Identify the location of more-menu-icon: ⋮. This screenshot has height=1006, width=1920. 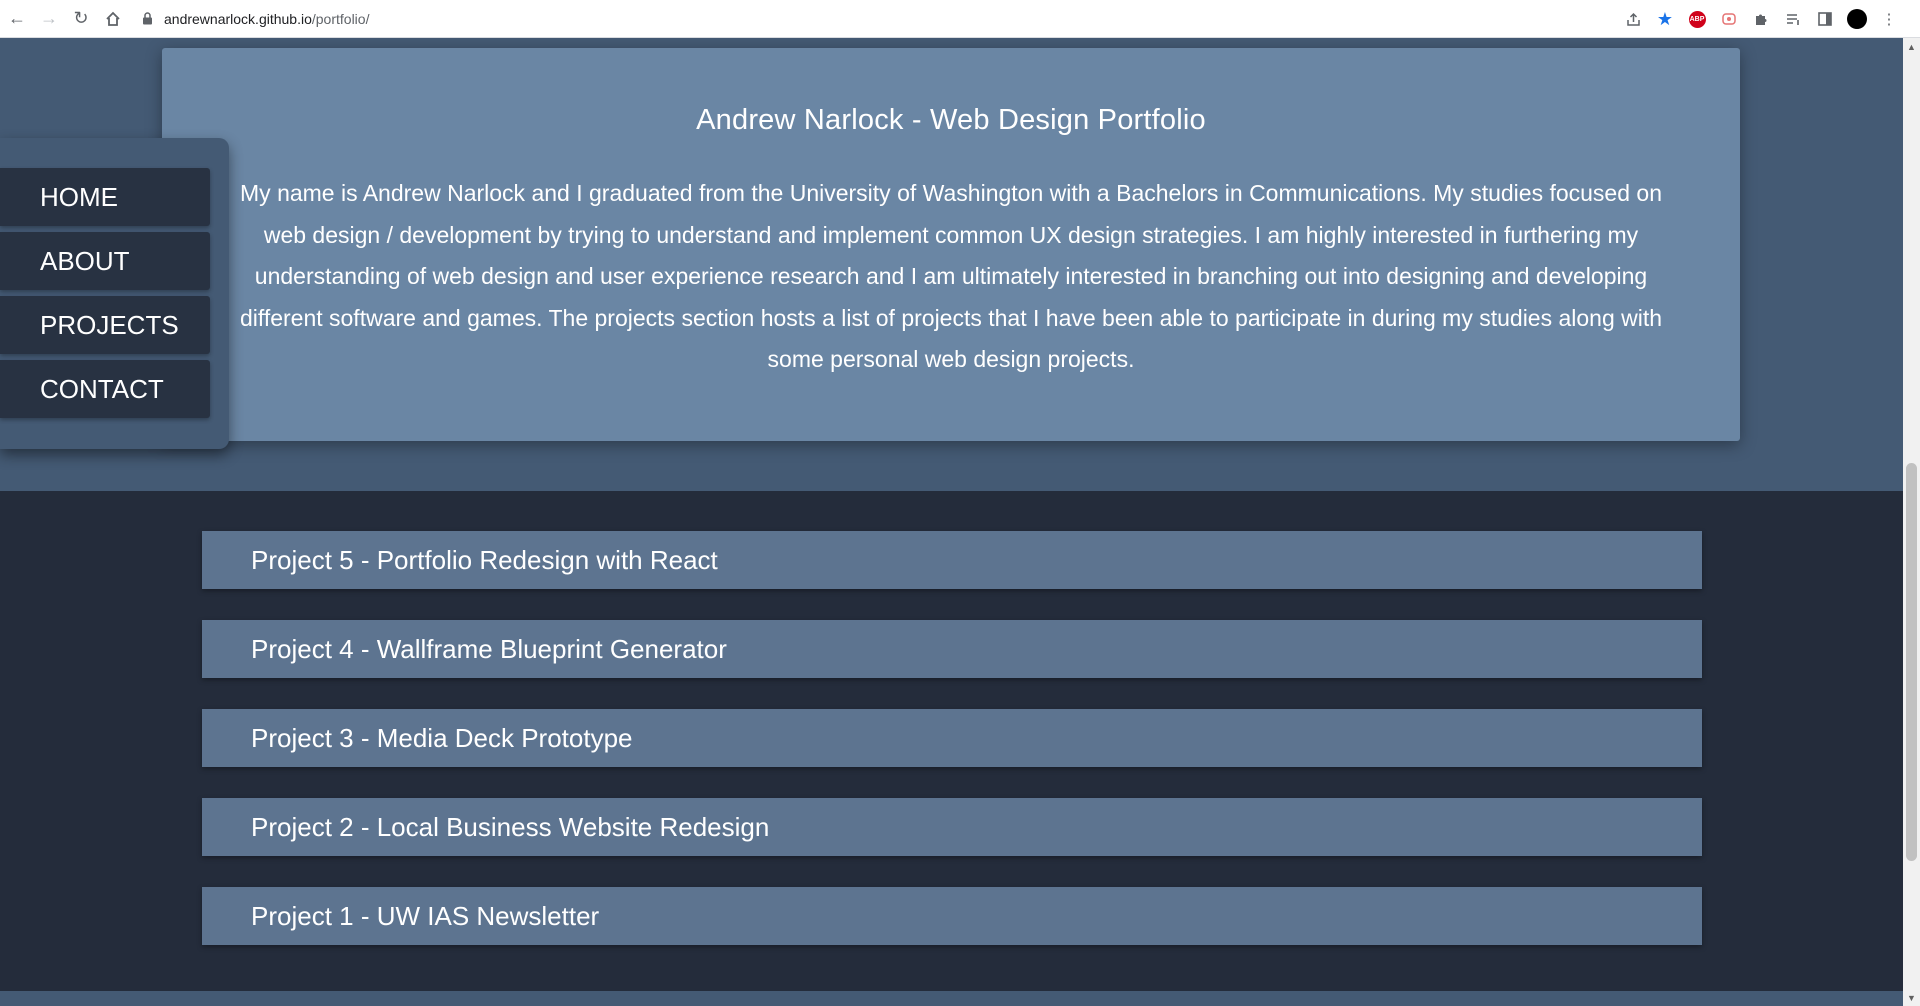
(1889, 19).